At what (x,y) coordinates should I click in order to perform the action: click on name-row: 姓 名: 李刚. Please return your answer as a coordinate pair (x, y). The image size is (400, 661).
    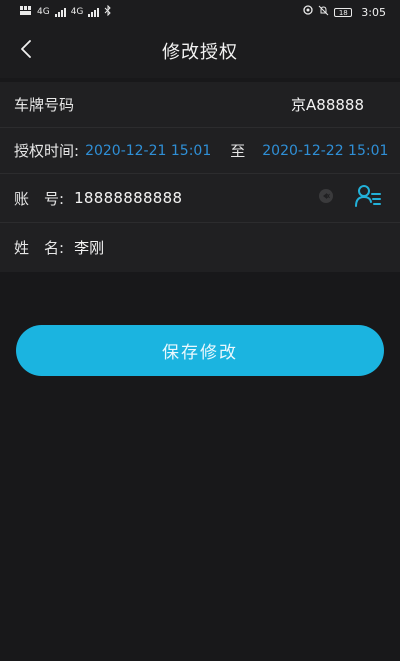
    Looking at the image, I should click on (200, 247).